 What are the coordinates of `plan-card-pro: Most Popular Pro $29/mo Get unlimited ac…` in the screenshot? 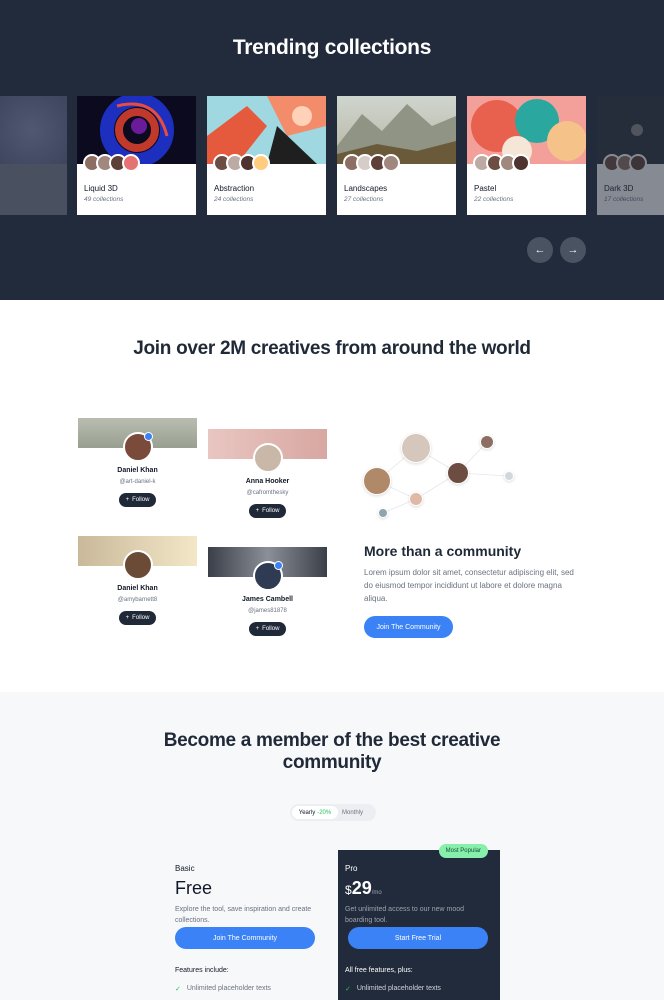 It's located at (419, 922).